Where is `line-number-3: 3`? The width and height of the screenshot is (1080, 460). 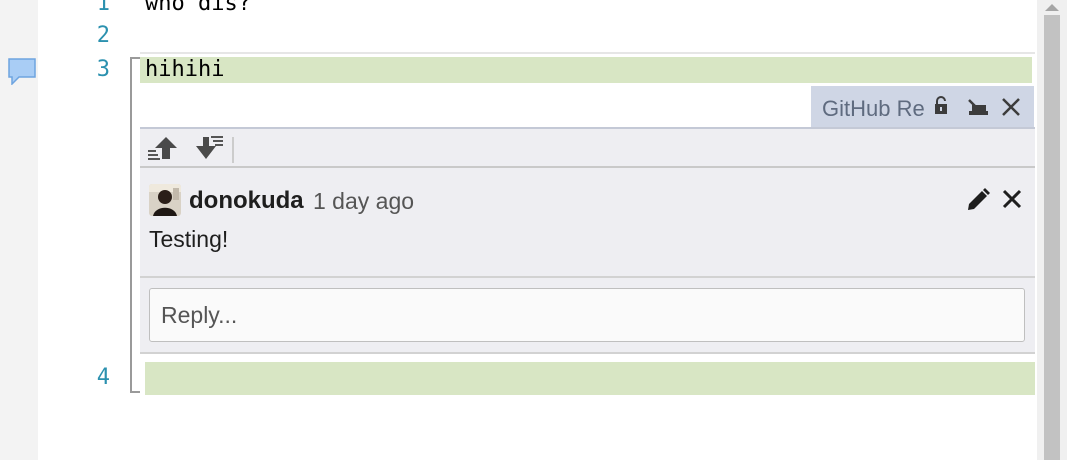
line-number-3: 3 is located at coordinates (103, 69).